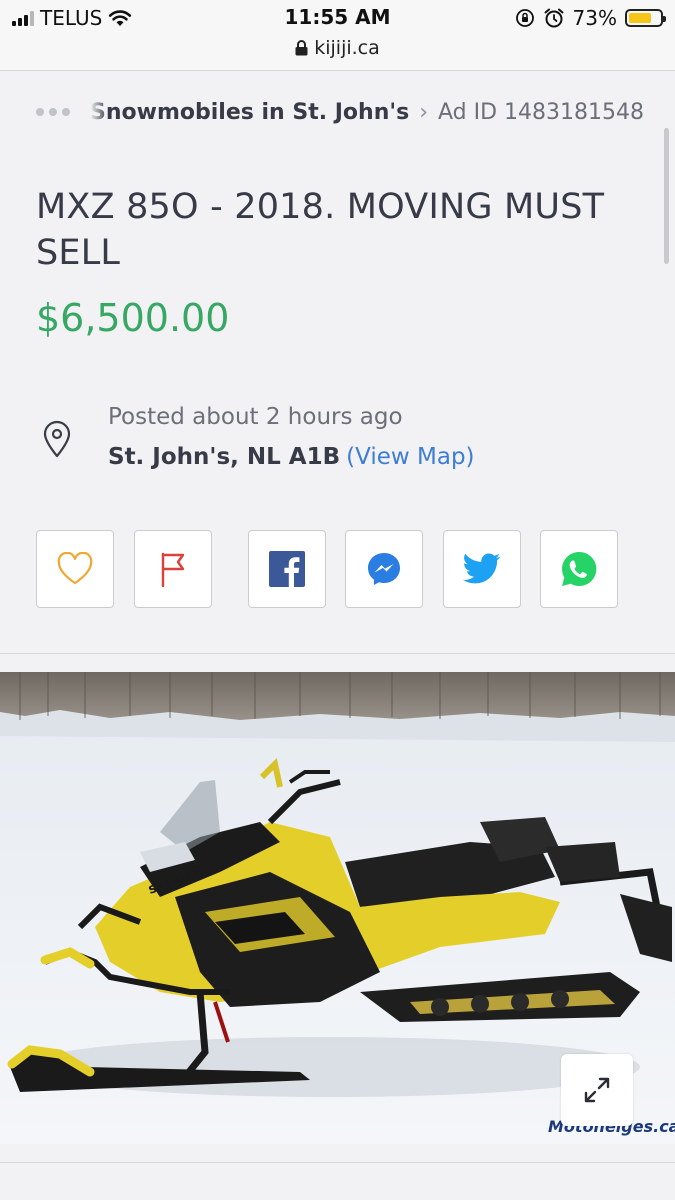 The width and height of the screenshot is (675, 1200). I want to click on share-facebook-button, so click(286, 569).